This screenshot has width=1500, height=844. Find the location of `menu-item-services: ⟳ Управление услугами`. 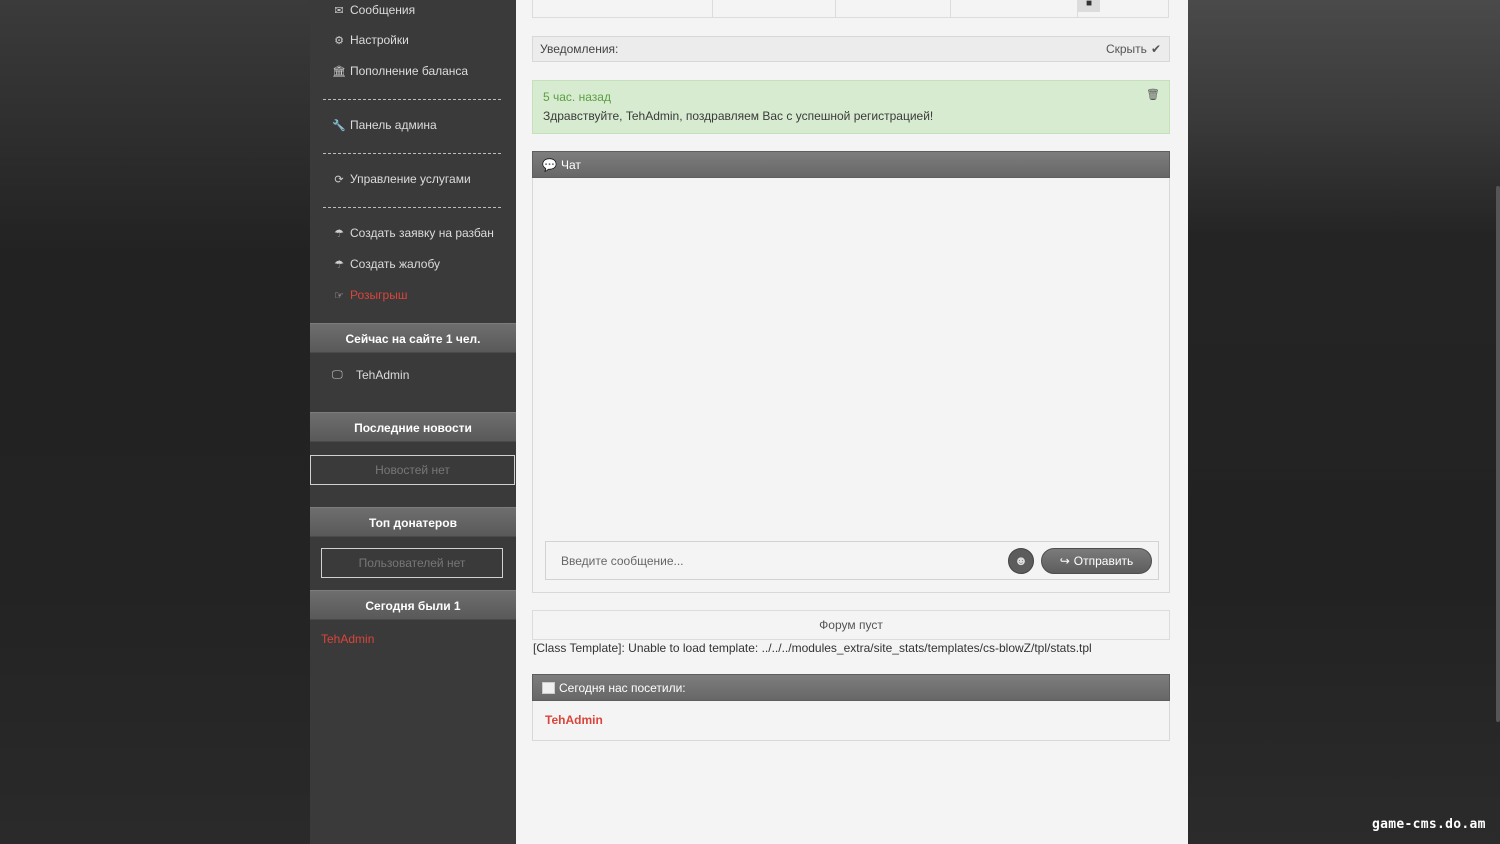

menu-item-services: ⟳ Управление услугами is located at coordinates (413, 179).